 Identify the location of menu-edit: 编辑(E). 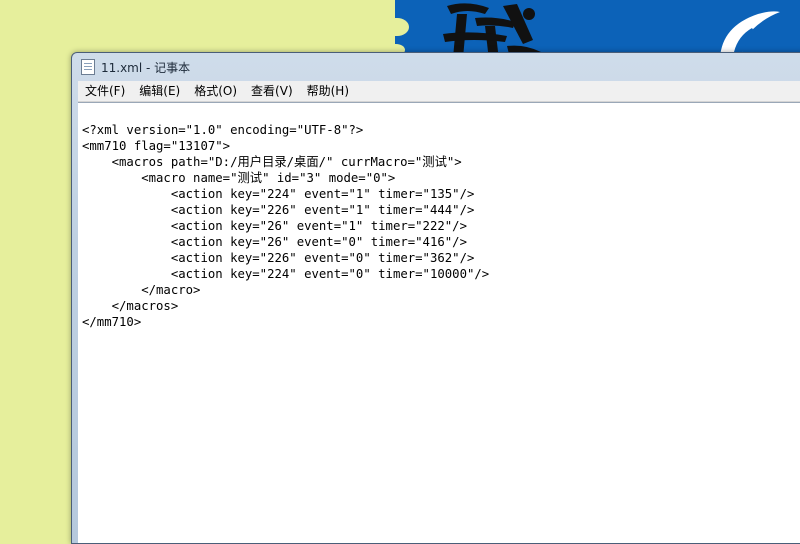
(159, 91).